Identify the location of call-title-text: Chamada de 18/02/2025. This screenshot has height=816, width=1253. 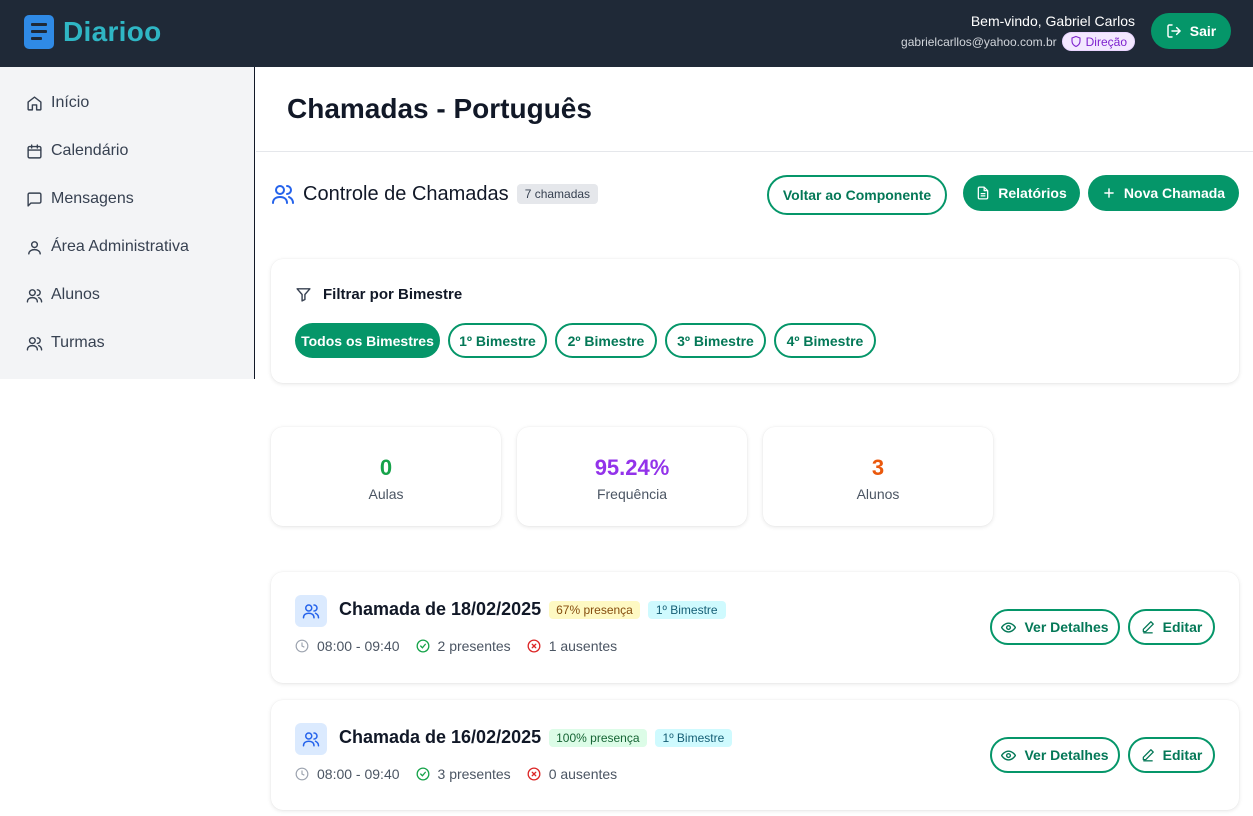
(440, 609).